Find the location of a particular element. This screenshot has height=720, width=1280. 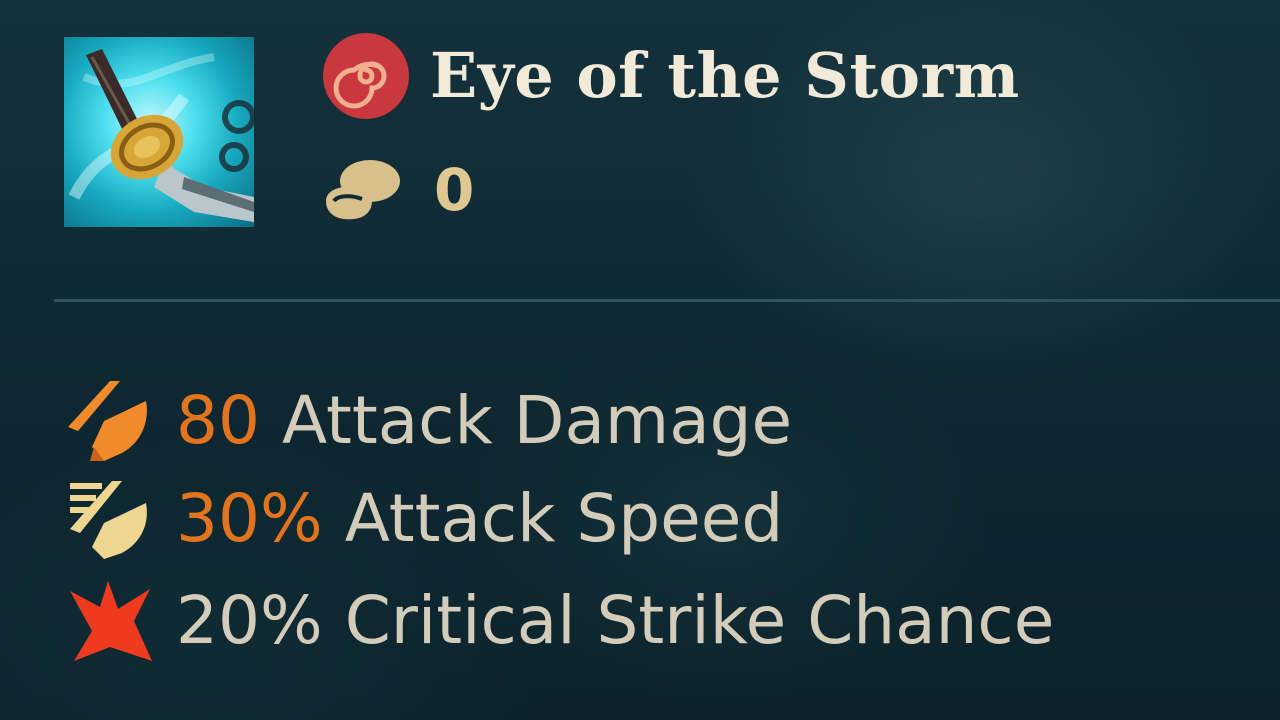

item-title: Eye of the Storm is located at coordinates (725, 75).